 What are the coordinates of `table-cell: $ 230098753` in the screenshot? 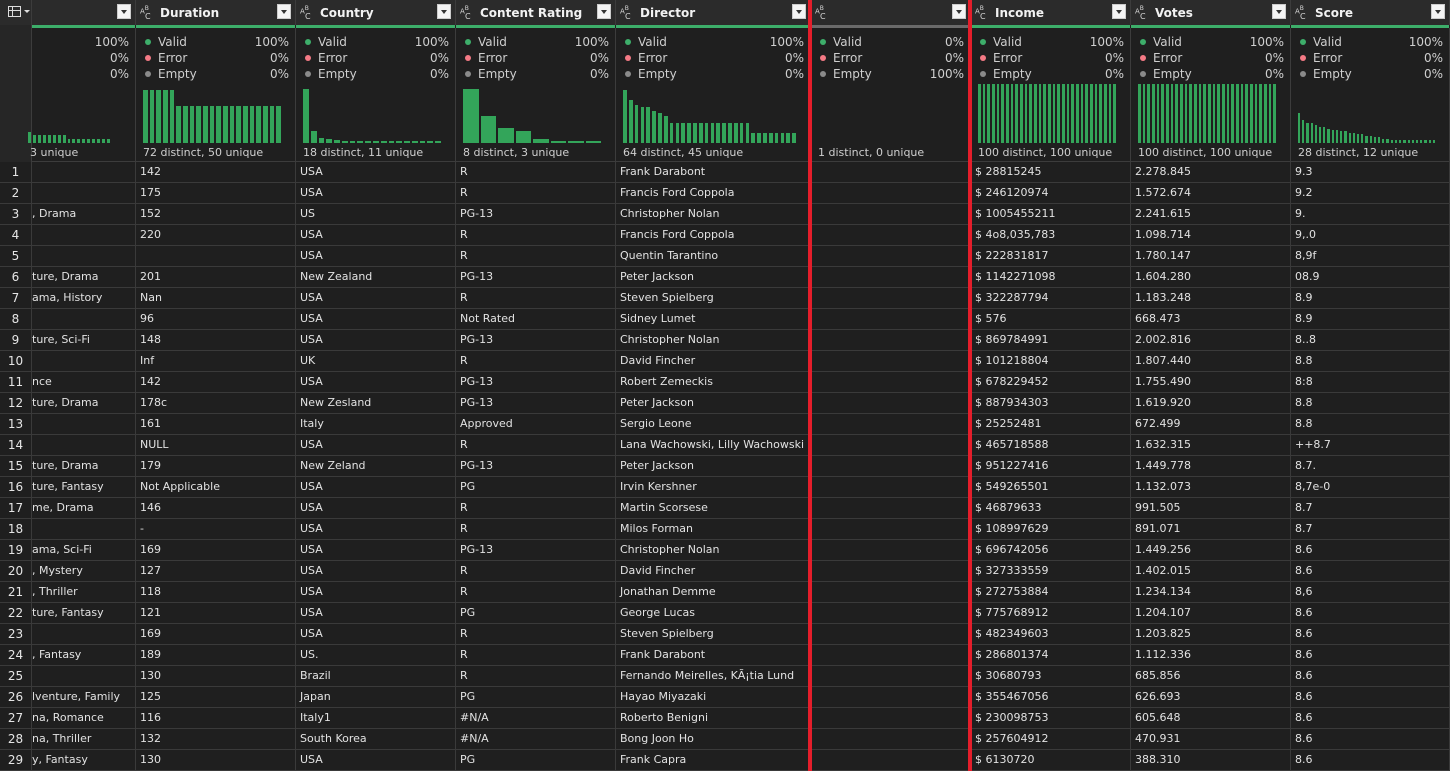 It's located at (1051, 718).